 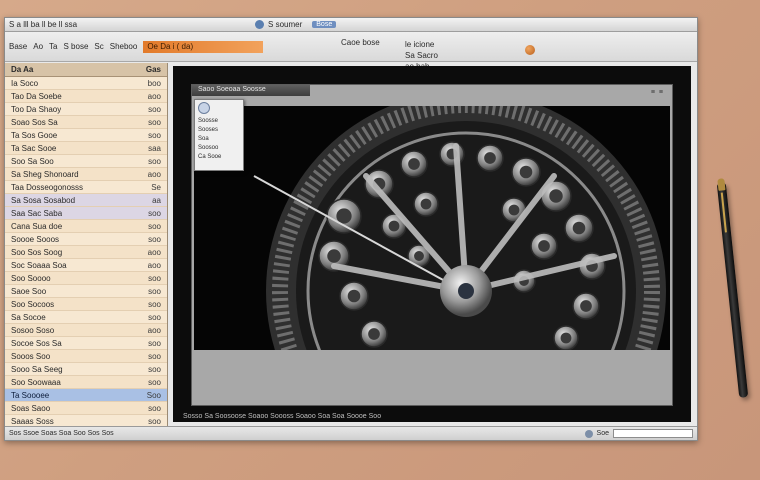 I want to click on list-item-name: Soo Sa Soo, so click(x=32, y=161).